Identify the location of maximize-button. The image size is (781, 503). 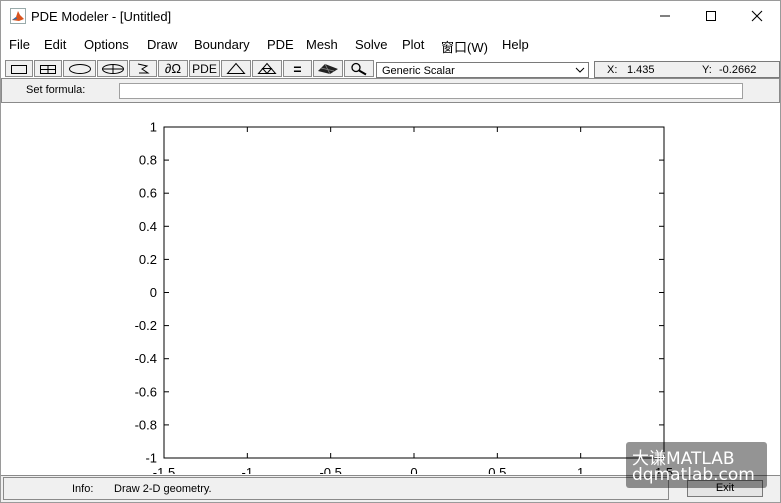
(711, 16).